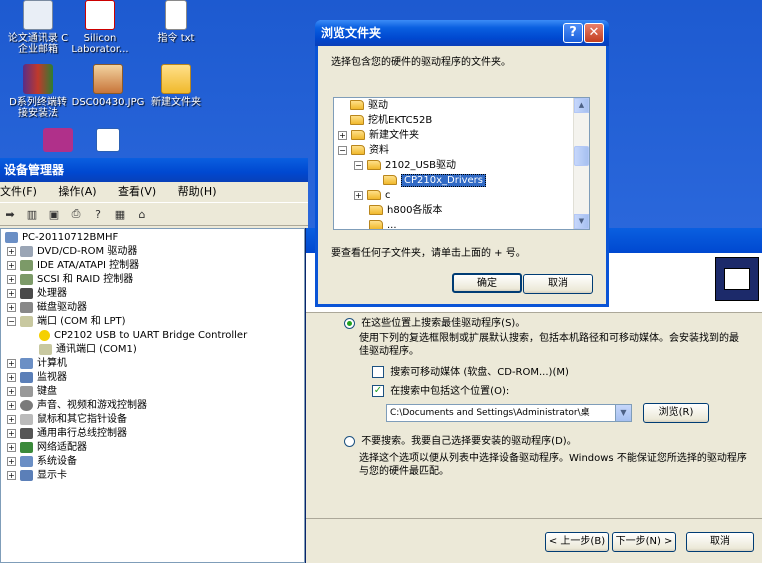  I want to click on folder-item-selected: CP210x_Drivers, so click(434, 180).